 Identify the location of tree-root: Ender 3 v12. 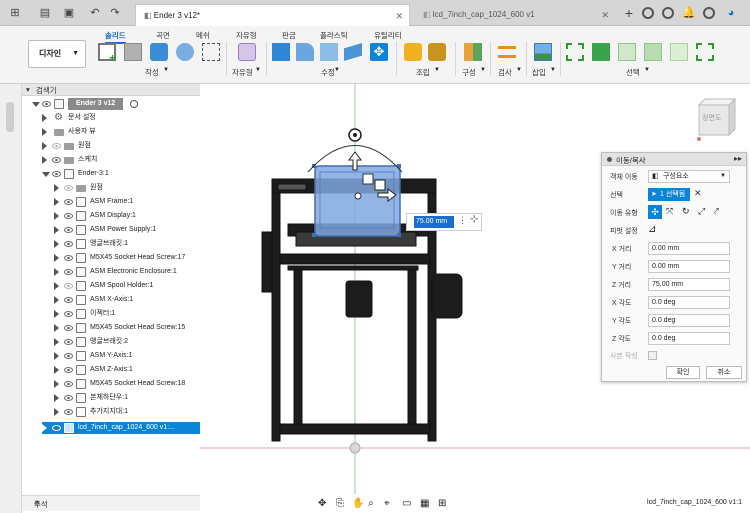
(116, 104).